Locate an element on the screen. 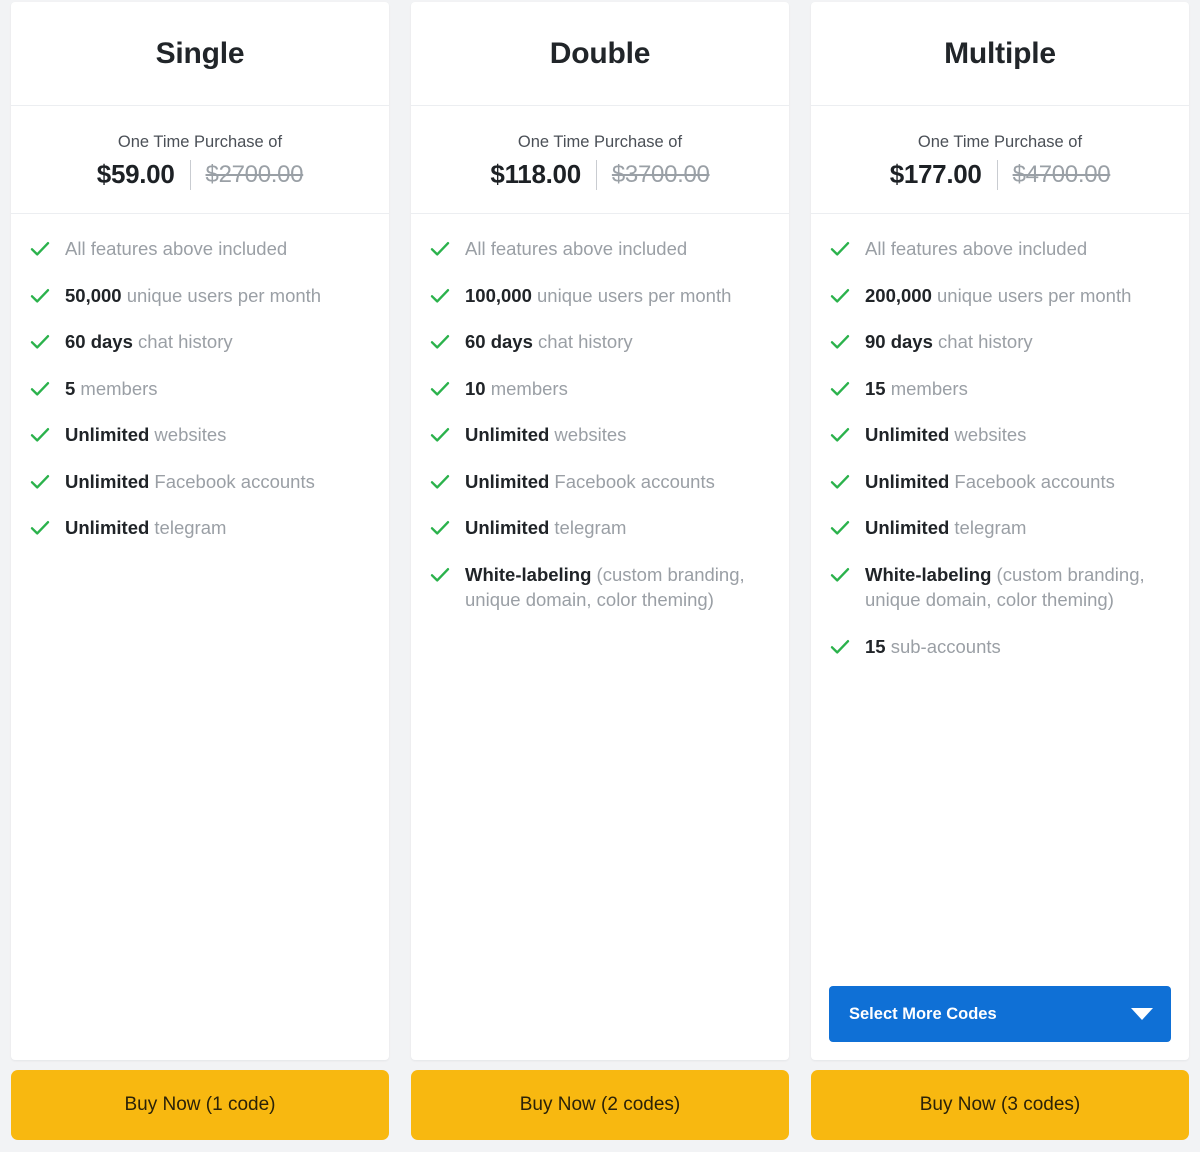  feature-description: telegram is located at coordinates (988, 528).